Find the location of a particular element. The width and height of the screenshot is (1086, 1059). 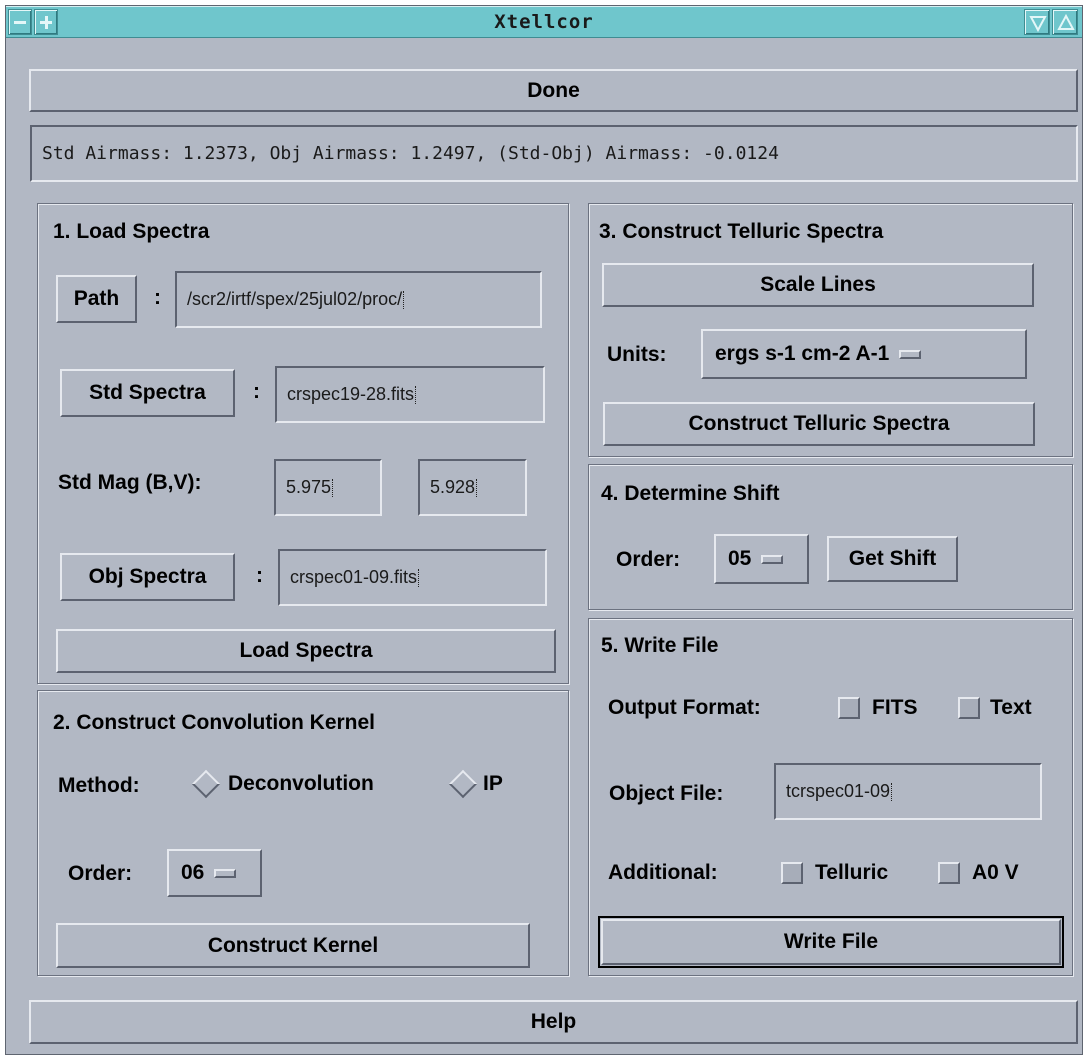

kernel-order-label: Order: is located at coordinates (100, 873).